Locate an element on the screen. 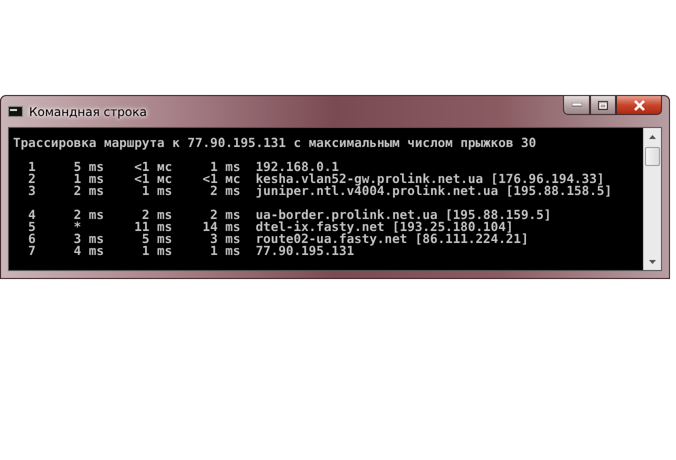 The height and width of the screenshot is (460, 676). time-value: 11 ms is located at coordinates (152, 227).